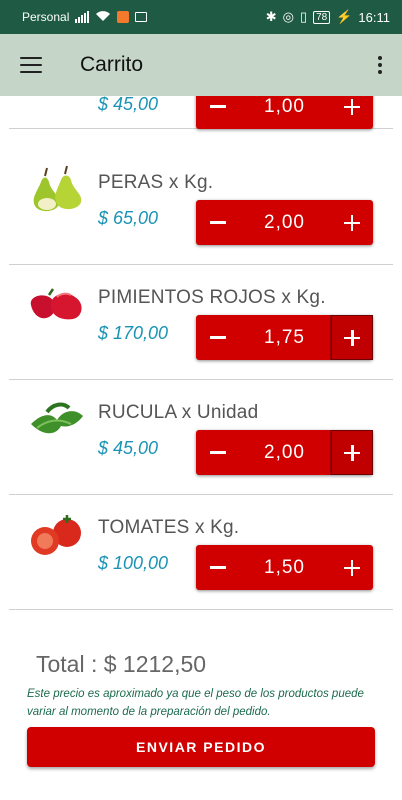 This screenshot has height=800, width=402. What do you see at coordinates (133, 563) in the screenshot?
I see `item-price: $ 100,00` at bounding box center [133, 563].